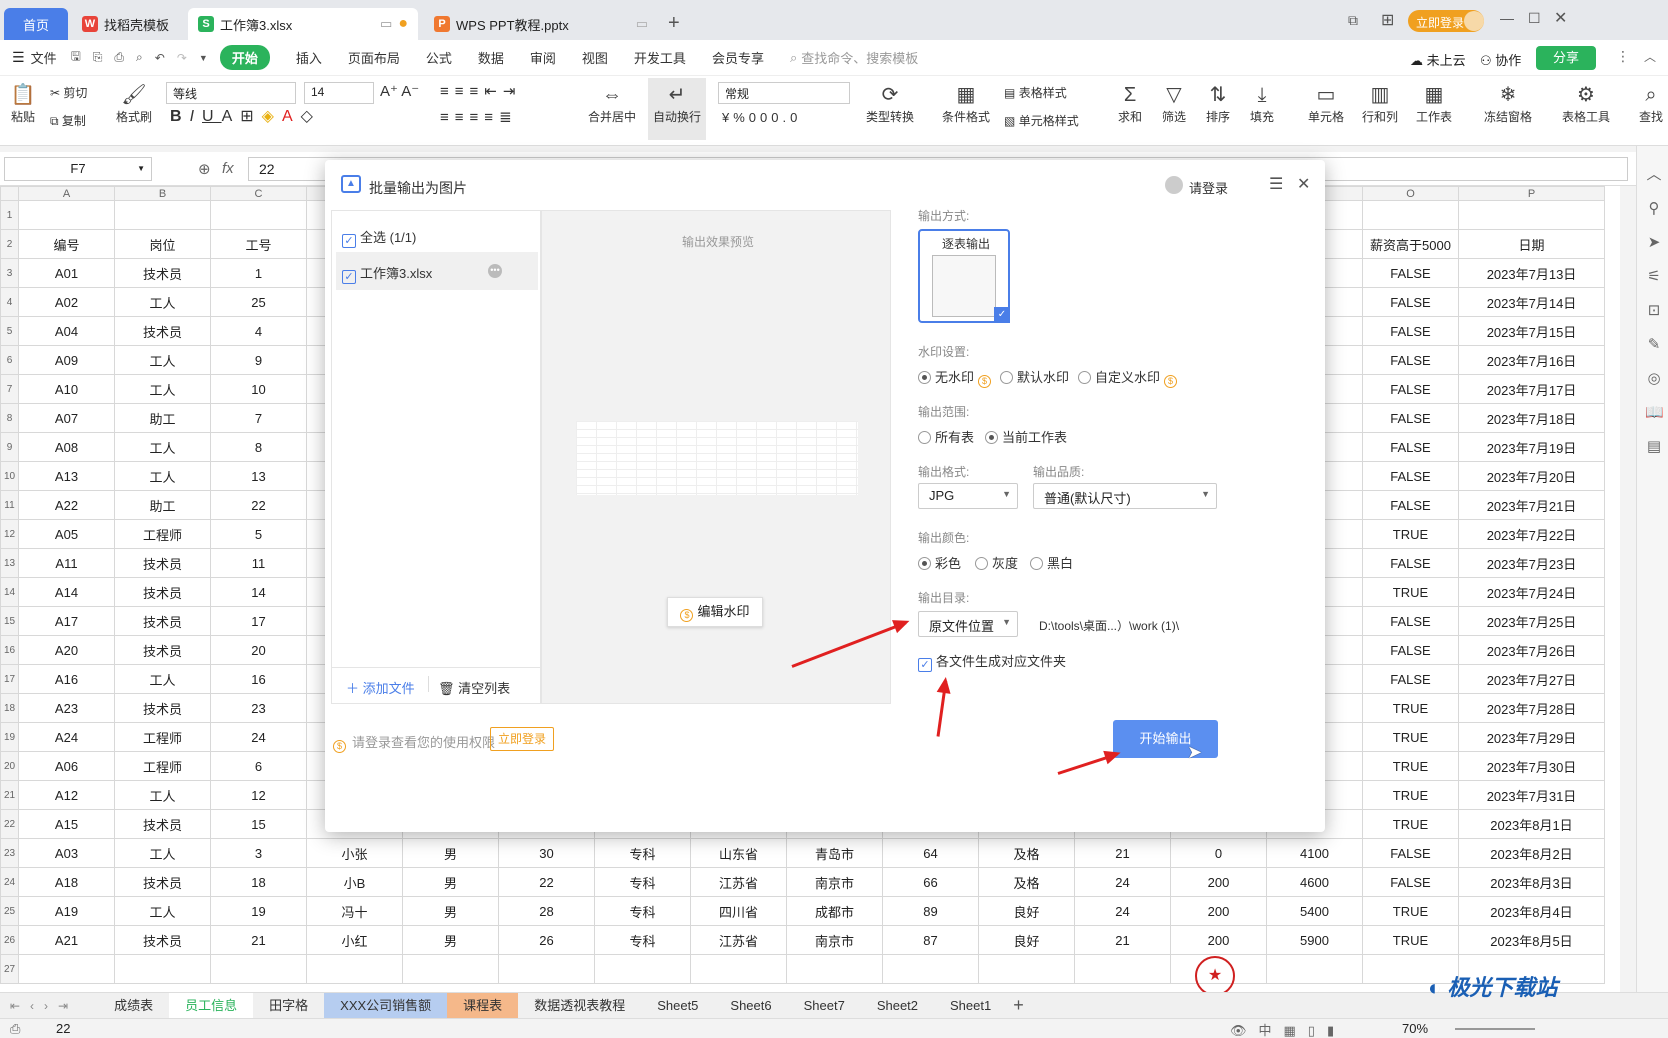  Describe the element at coordinates (1128, 377) in the screenshot. I see `wm-custom-radio: 自定义水印 $` at that location.